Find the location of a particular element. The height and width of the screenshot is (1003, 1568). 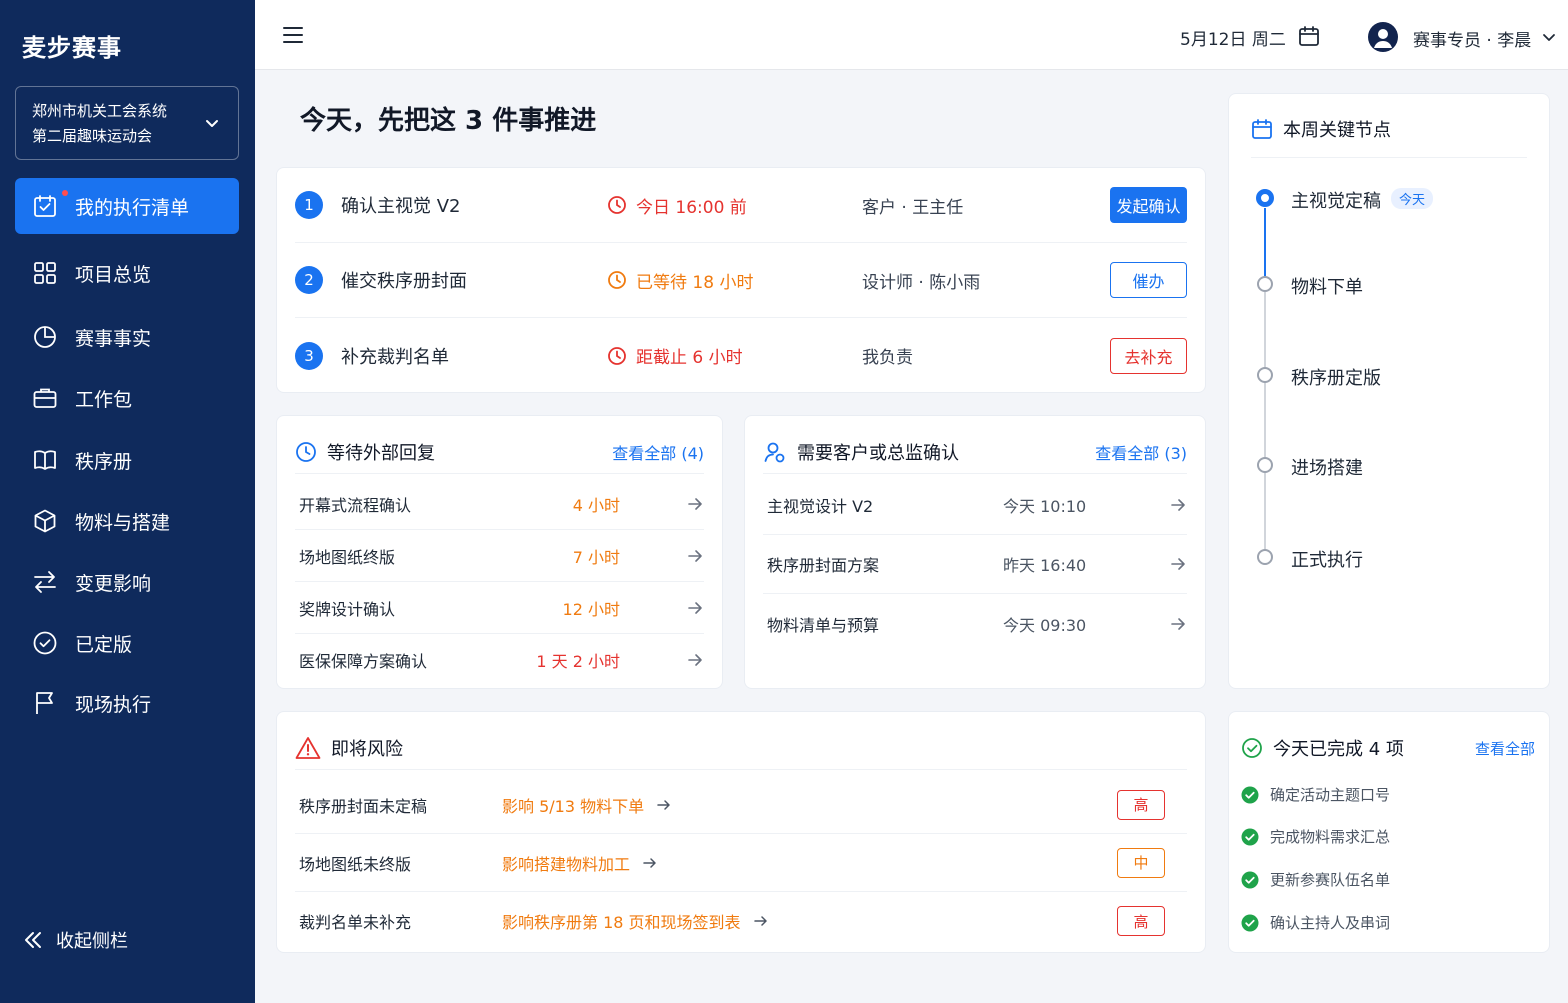

task-row: 2 催交秩序册封面 已等待 18 小时 设计师 · 陈小雨 催办 is located at coordinates (741, 280).